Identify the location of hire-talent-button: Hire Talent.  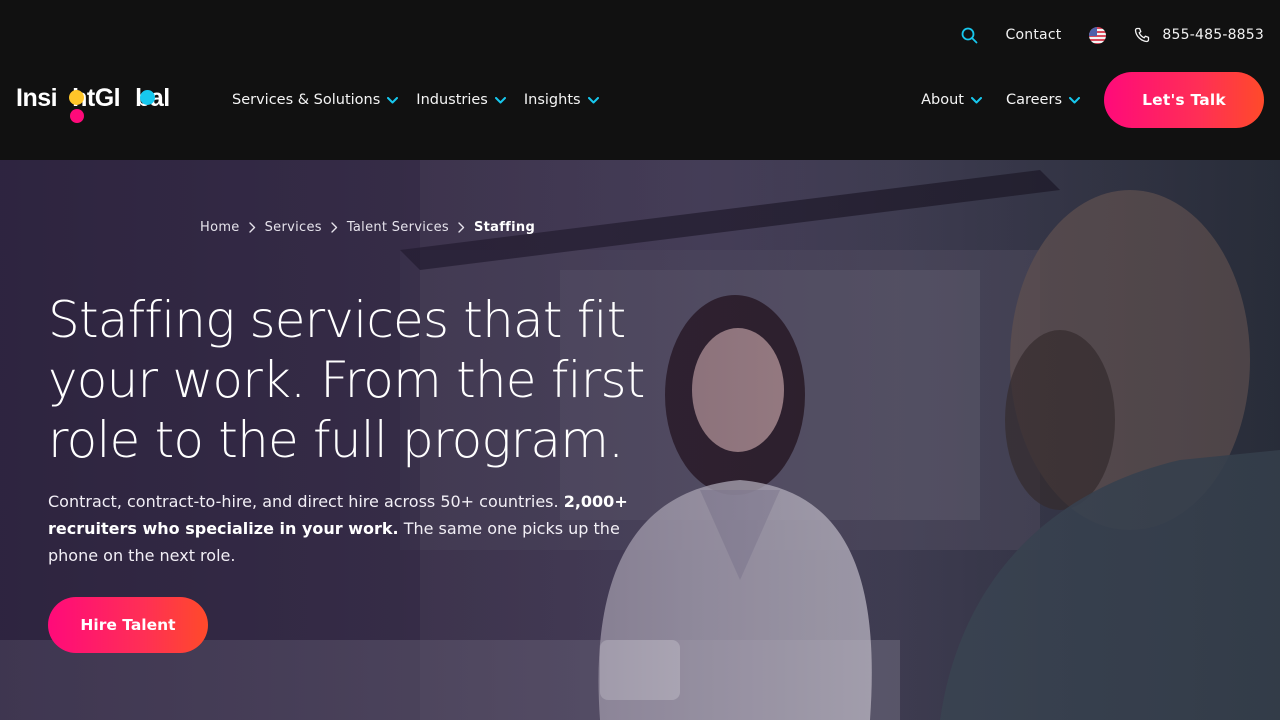
(128, 625).